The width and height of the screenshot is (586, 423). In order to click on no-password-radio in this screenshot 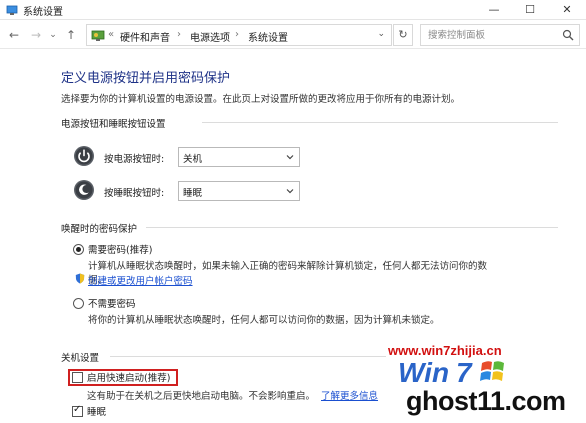, I will do `click(78, 303)`.